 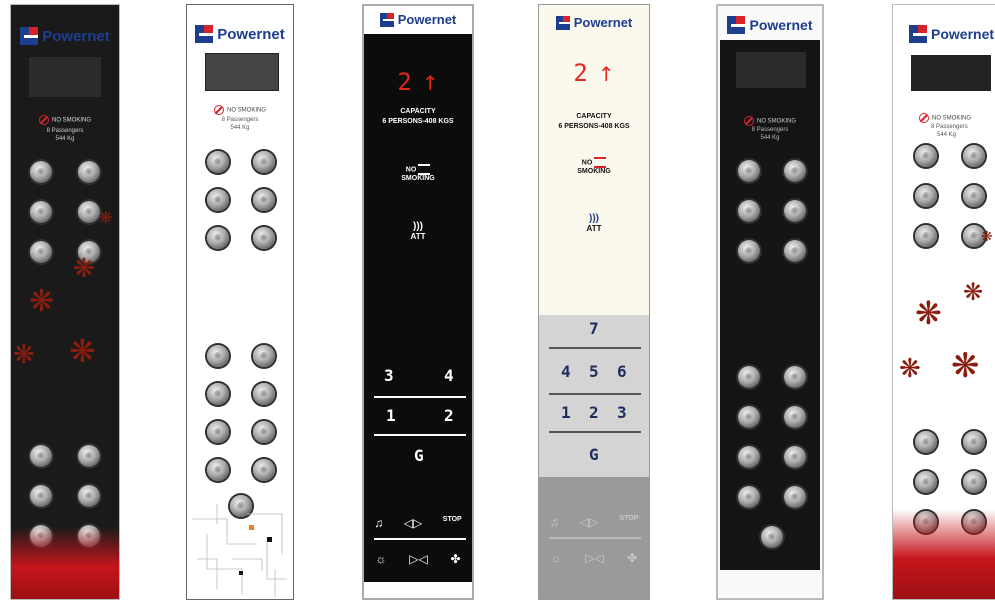 What do you see at coordinates (594, 166) in the screenshot?
I see `no-smoking-touch-label: NO SMOKING` at bounding box center [594, 166].